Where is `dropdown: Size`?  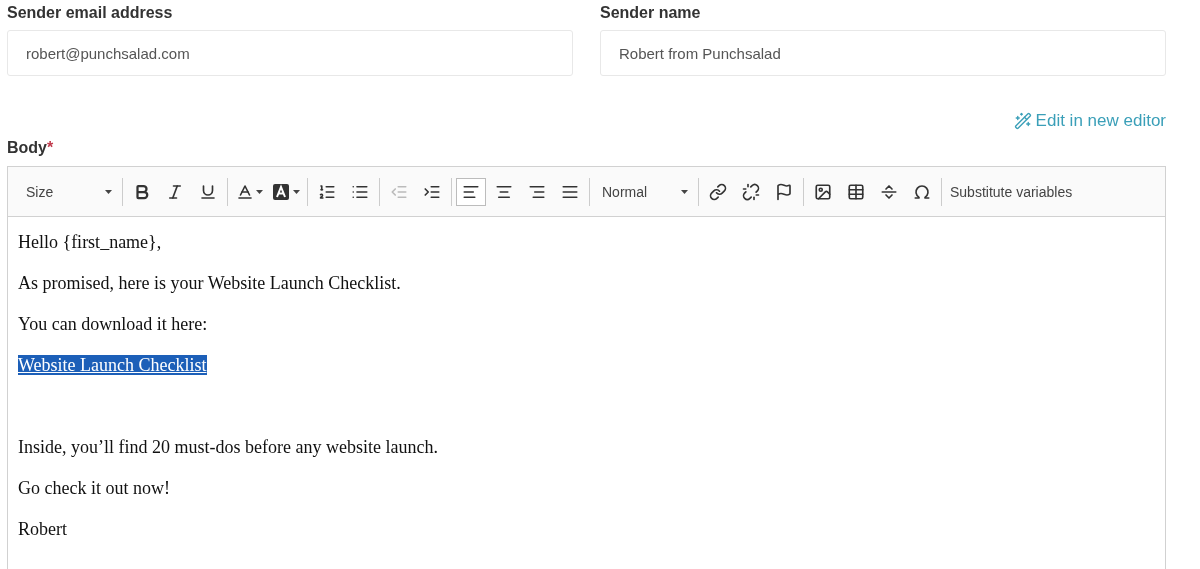 dropdown: Size is located at coordinates (68, 191).